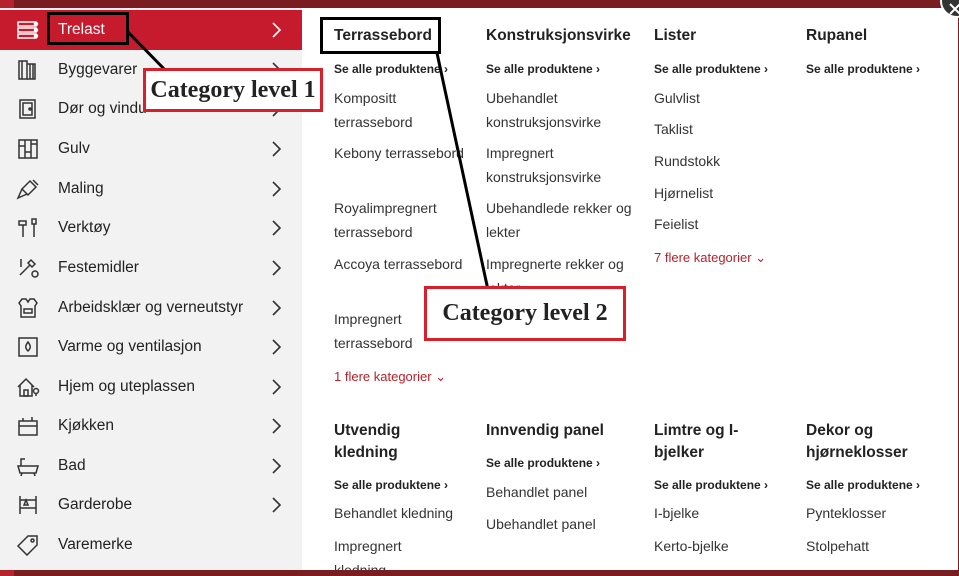 Image resolution: width=959 pixels, height=576 pixels. What do you see at coordinates (380, 35) in the screenshot?
I see `annotation-highlight-level2` at bounding box center [380, 35].